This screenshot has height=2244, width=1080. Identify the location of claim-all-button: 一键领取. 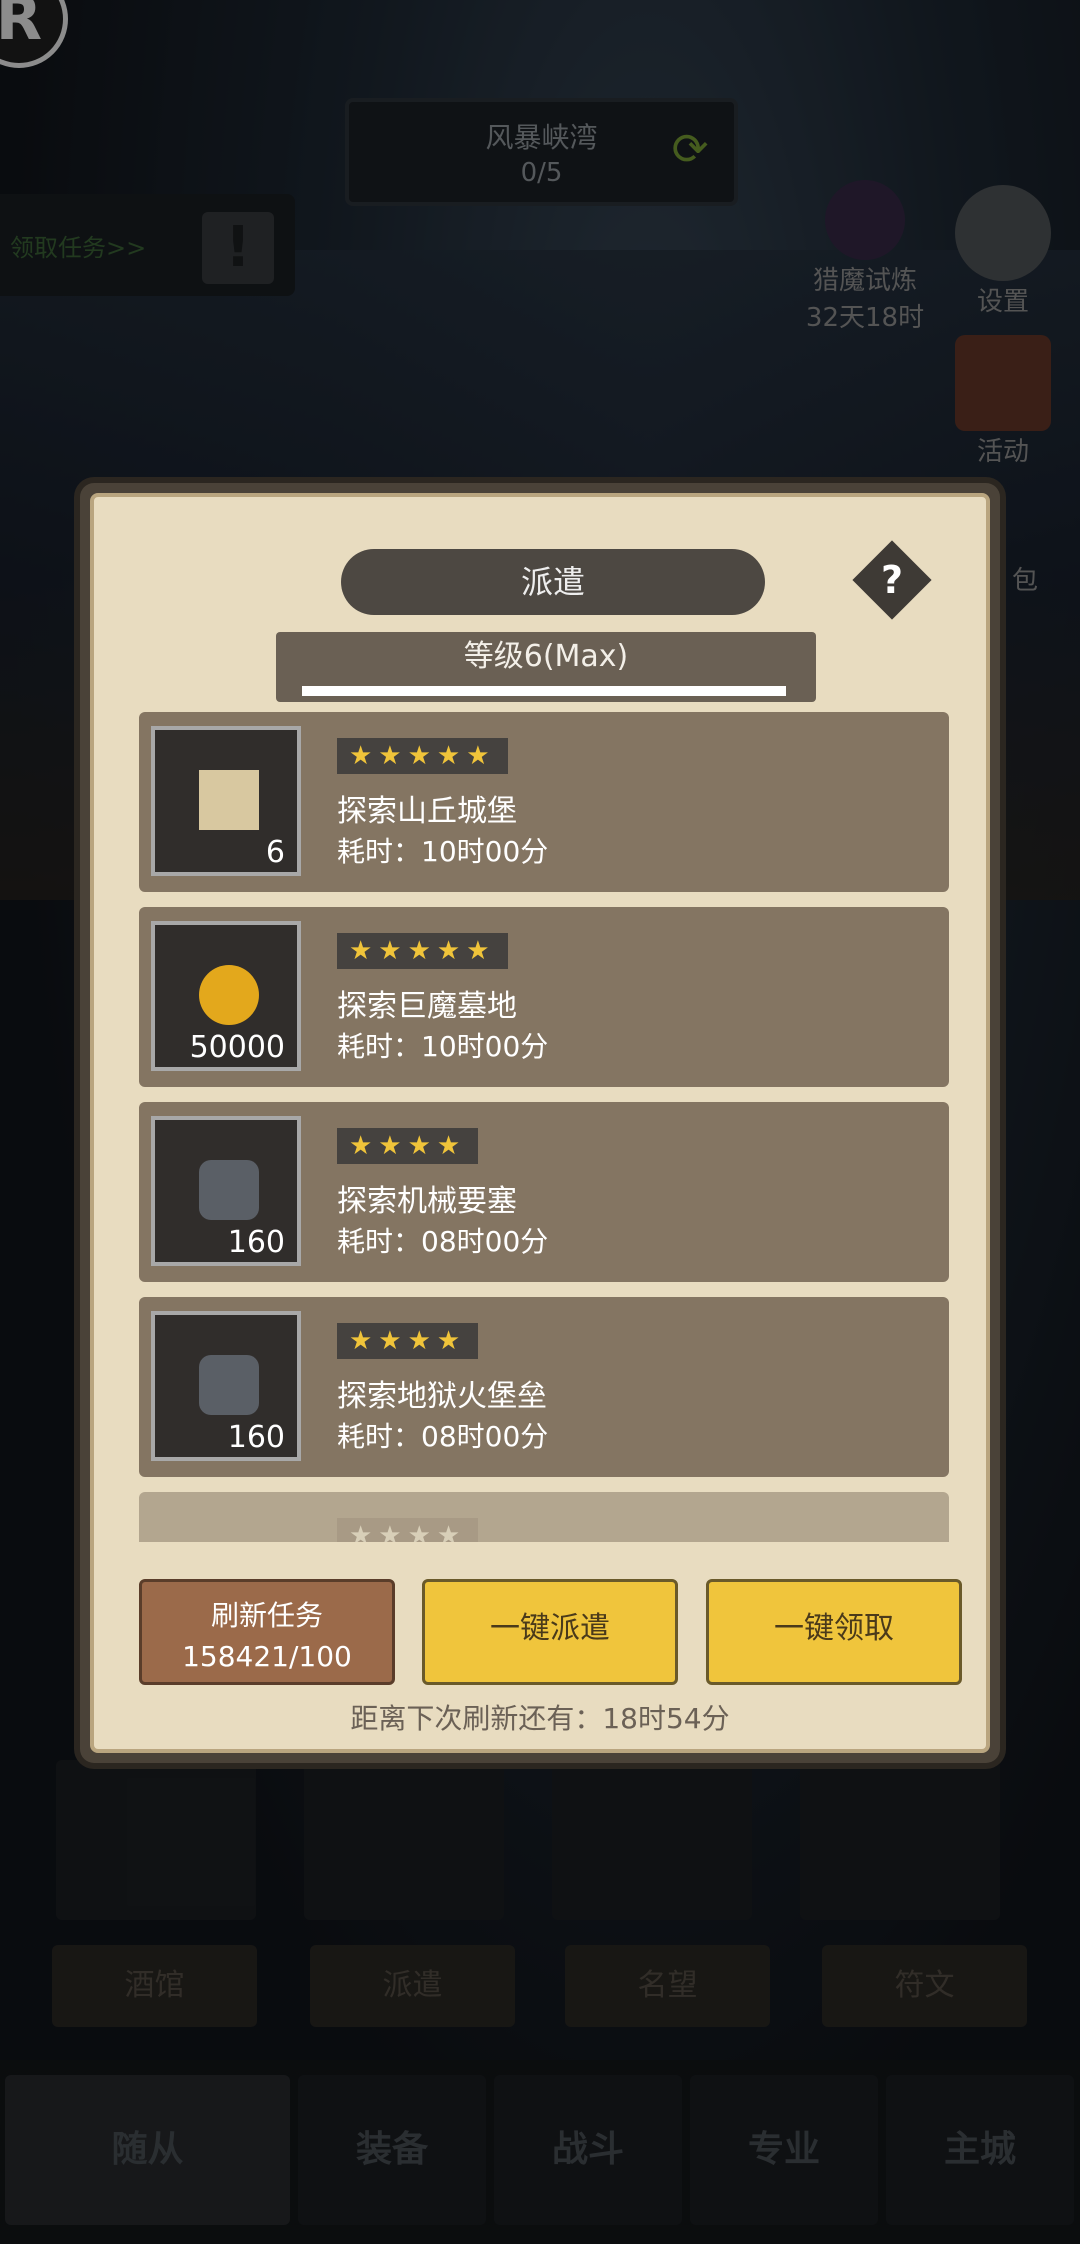
(834, 1632).